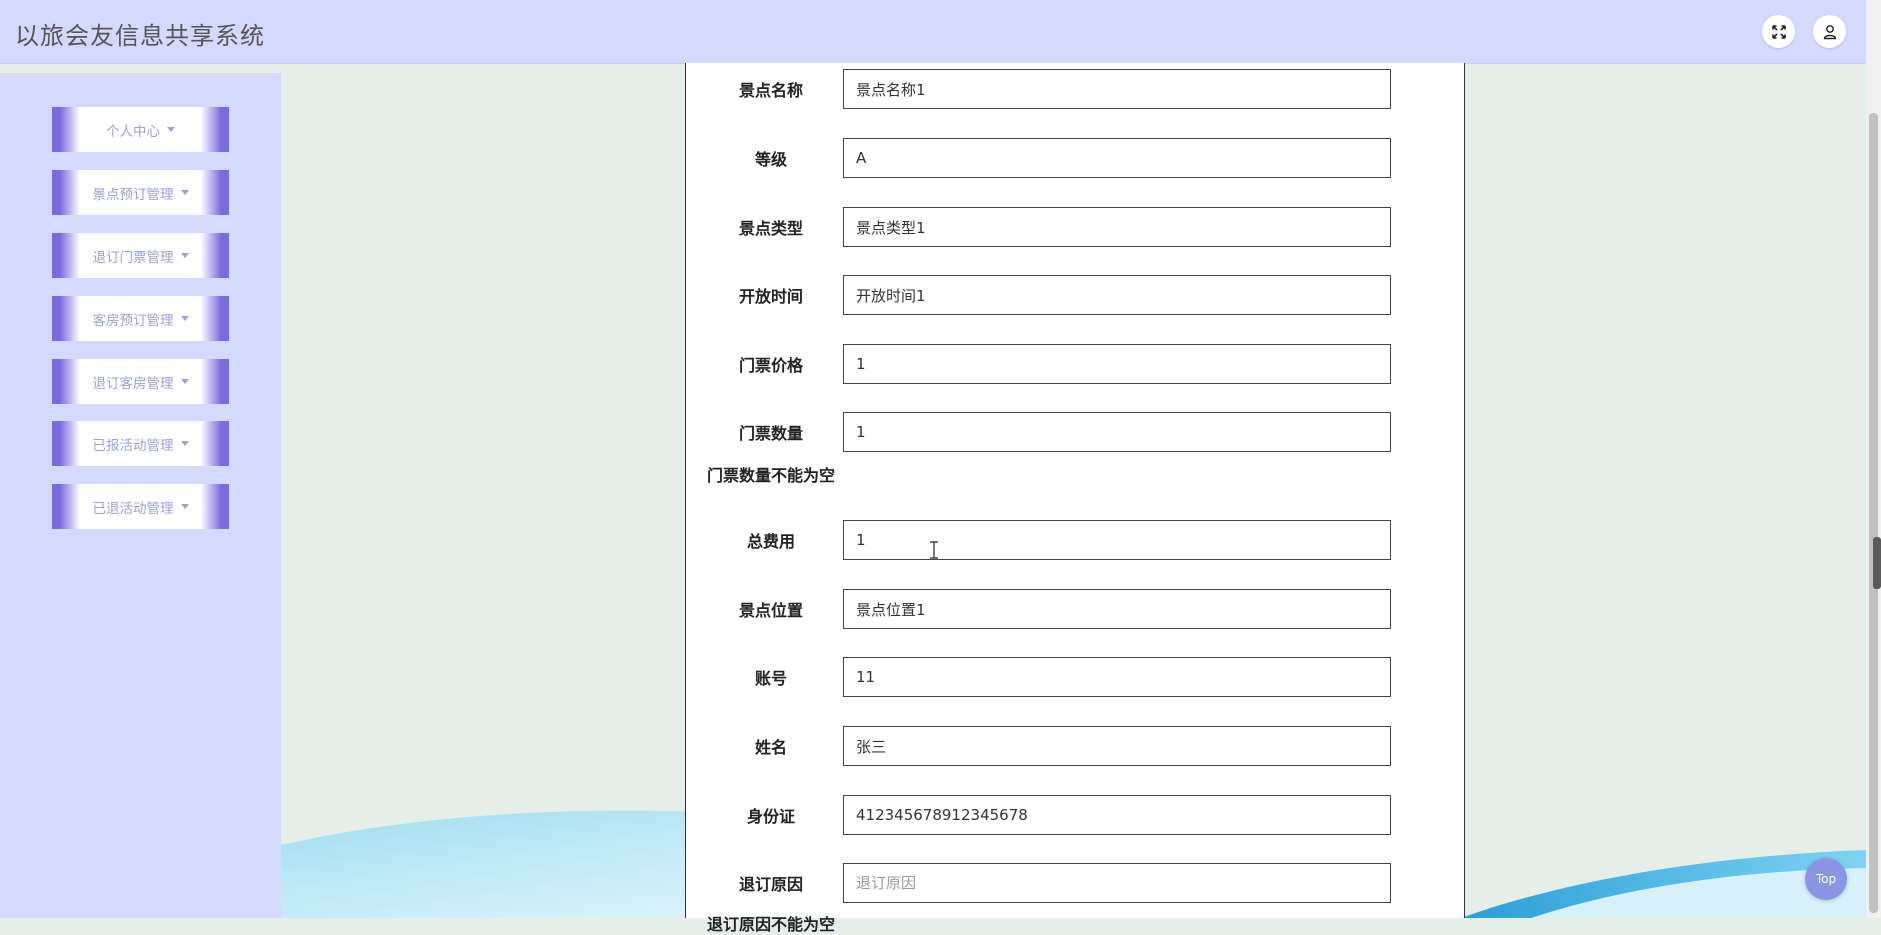 The image size is (1881, 935). Describe the element at coordinates (1117, 295) in the screenshot. I see `opening-hours-input` at that location.